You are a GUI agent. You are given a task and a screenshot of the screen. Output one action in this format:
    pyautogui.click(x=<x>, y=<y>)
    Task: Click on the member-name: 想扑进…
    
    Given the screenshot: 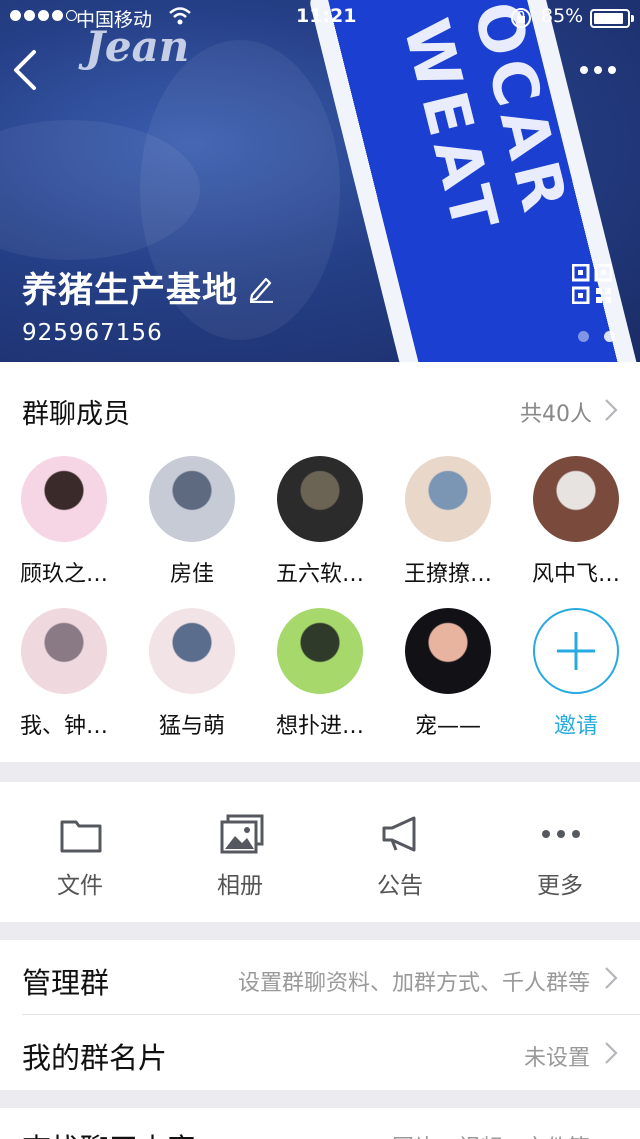 What is the action you would take?
    pyautogui.click(x=319, y=726)
    